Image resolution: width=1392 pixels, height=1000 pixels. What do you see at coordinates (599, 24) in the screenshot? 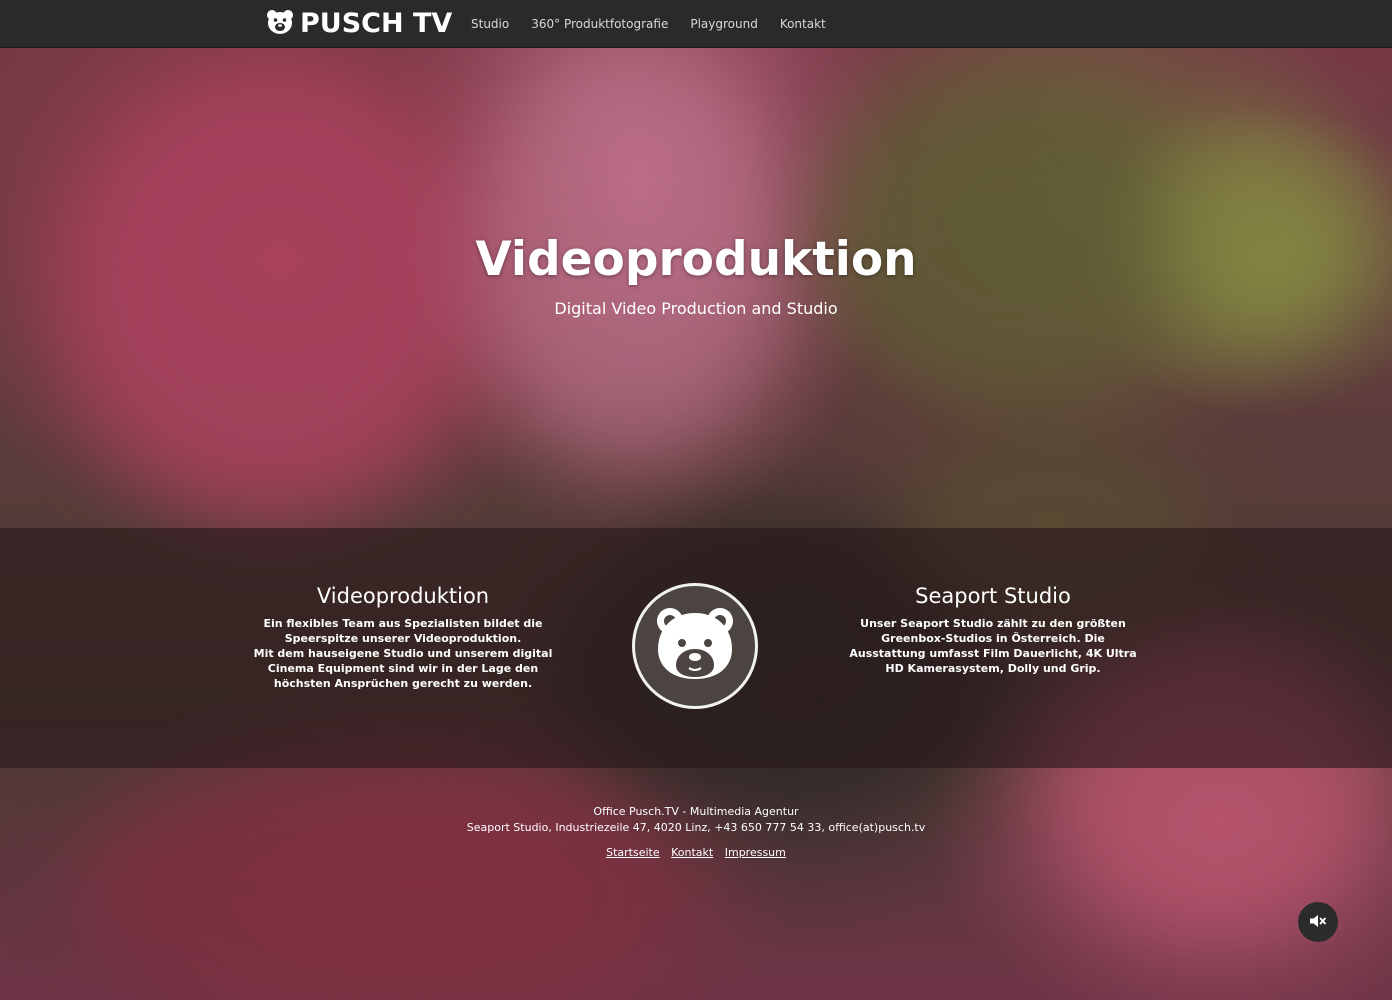
I see `nav-item-360-produktfotografie: 360° Produktfotografie` at bounding box center [599, 24].